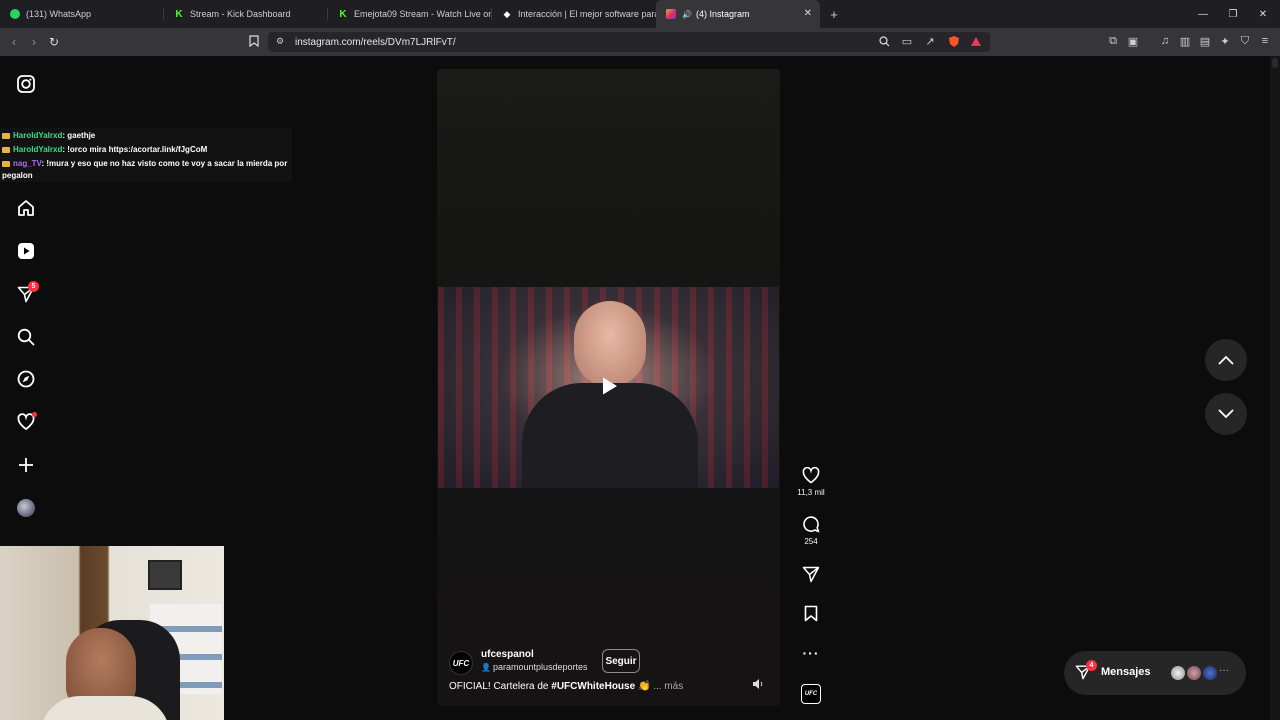  I want to click on sidebar-toggle-icon: ▥, so click(1185, 41).